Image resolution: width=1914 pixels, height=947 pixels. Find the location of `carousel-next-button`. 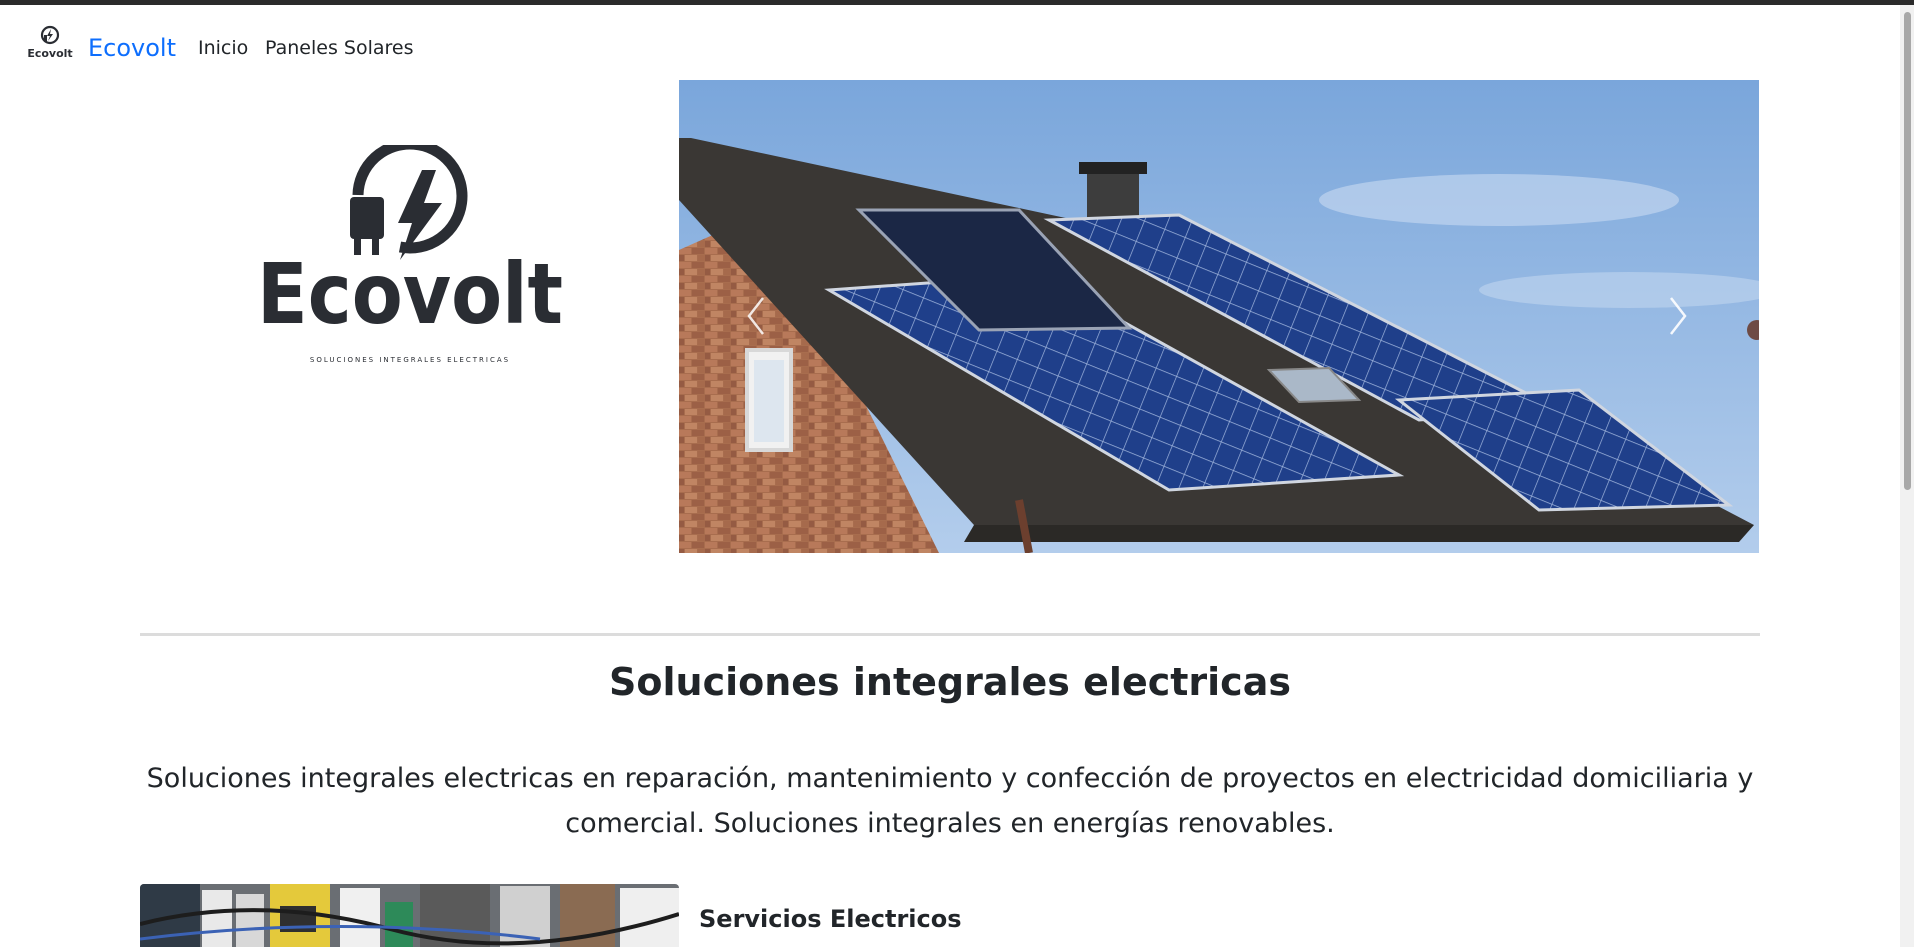

carousel-next-button is located at coordinates (1678, 316).